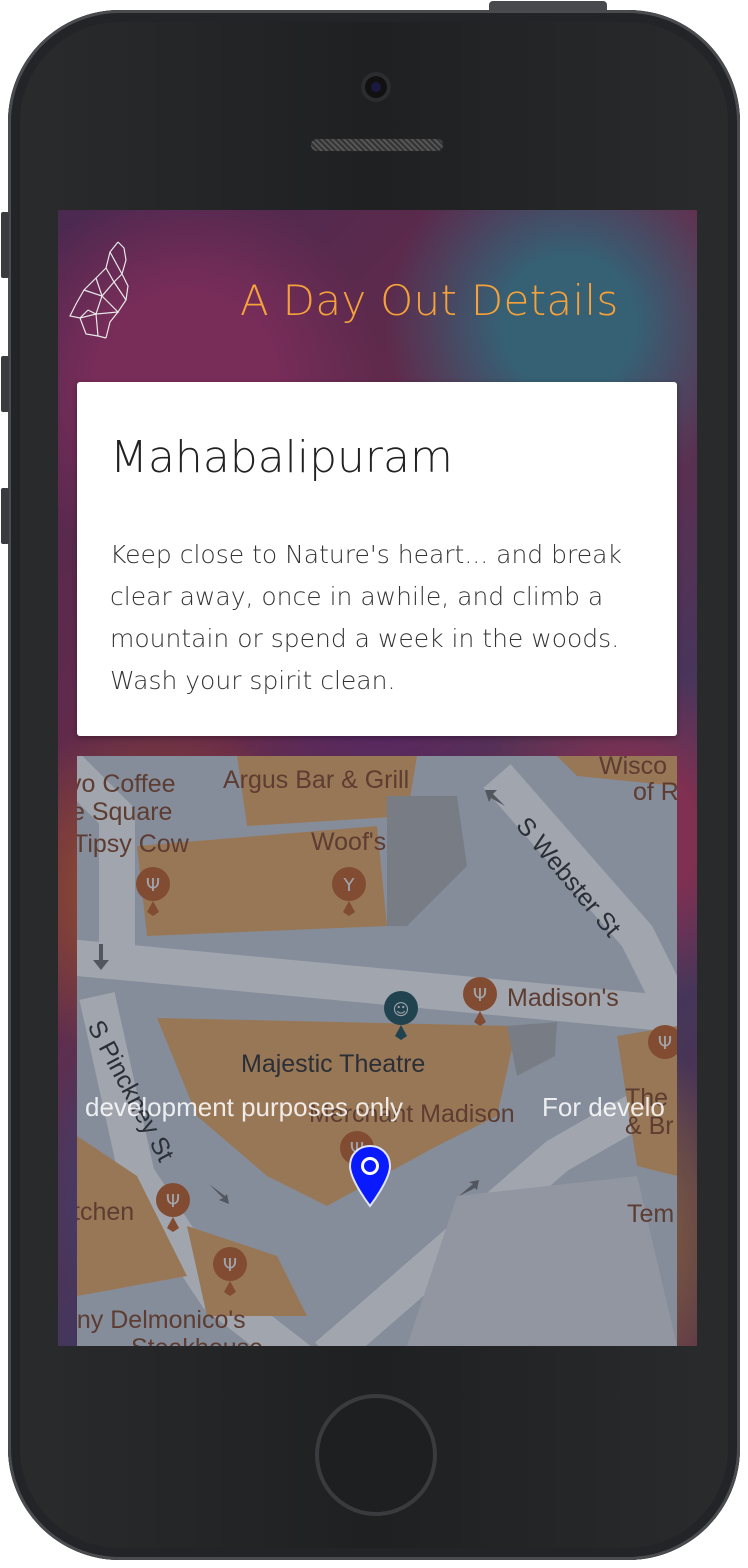 Image resolution: width=748 pixels, height=1568 pixels. Describe the element at coordinates (563, 998) in the screenshot. I see `map-label: Madison's` at that location.